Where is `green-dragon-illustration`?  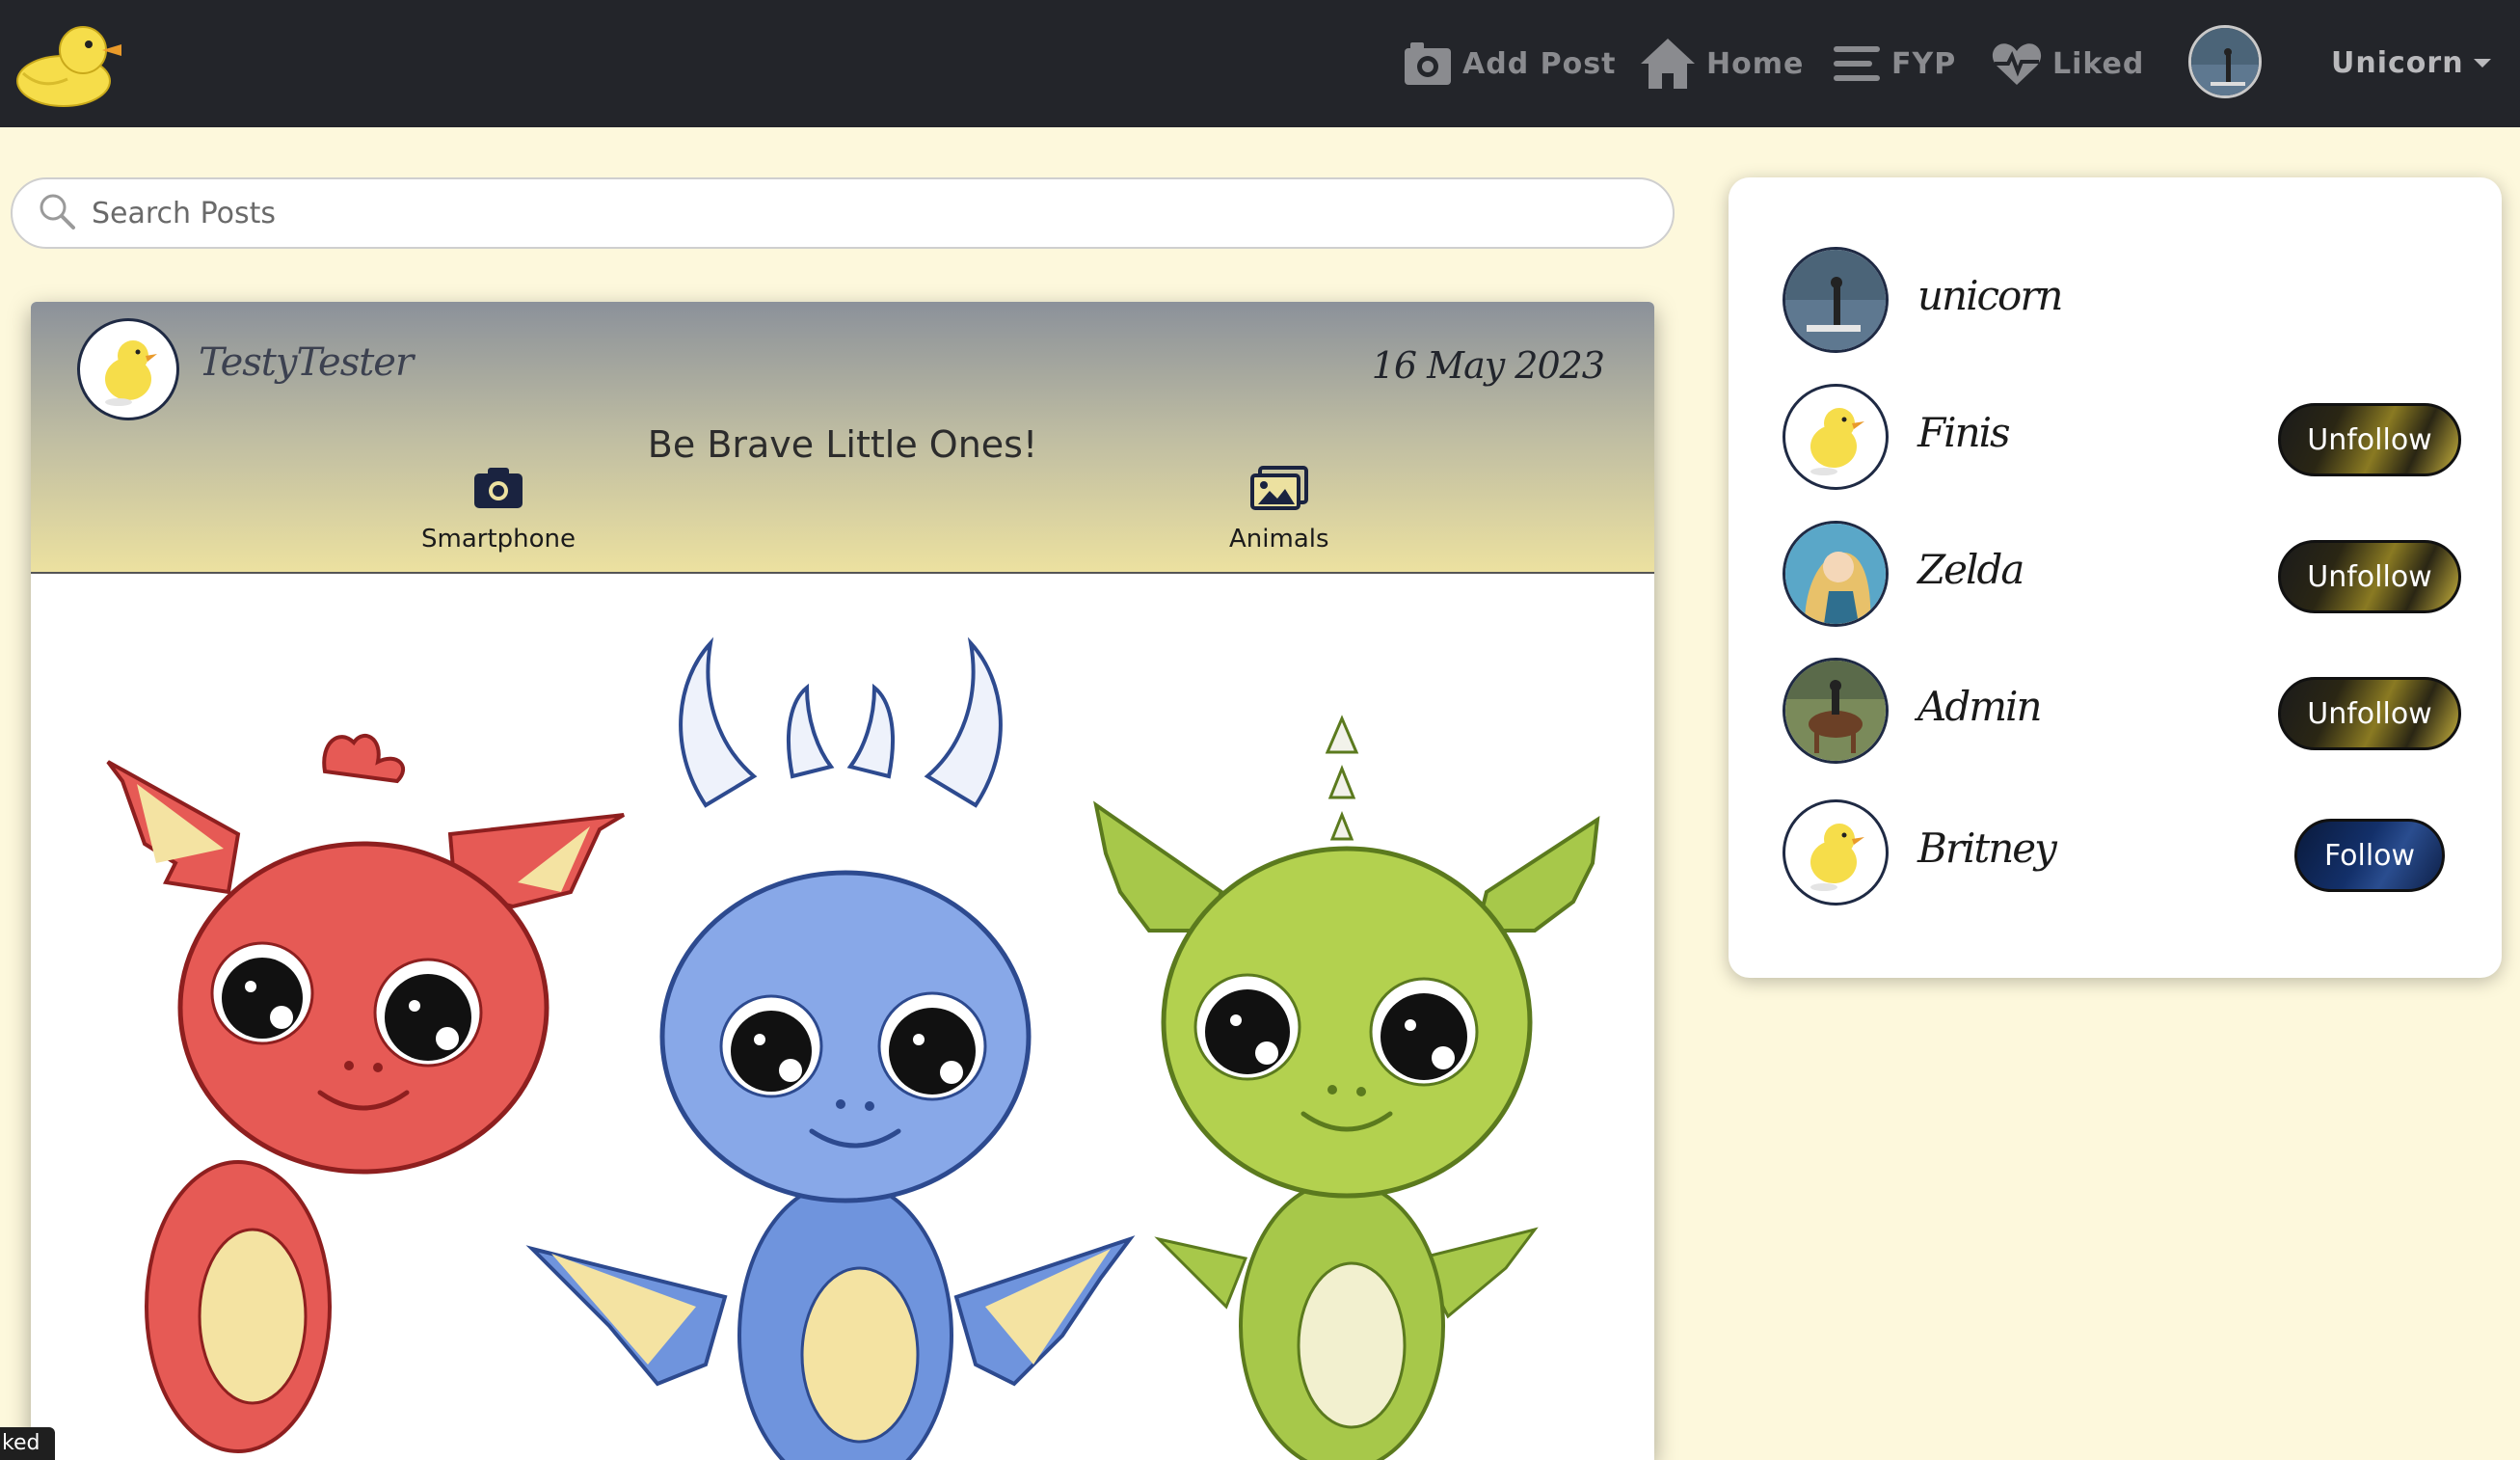 green-dragon-illustration is located at coordinates (1346, 1087).